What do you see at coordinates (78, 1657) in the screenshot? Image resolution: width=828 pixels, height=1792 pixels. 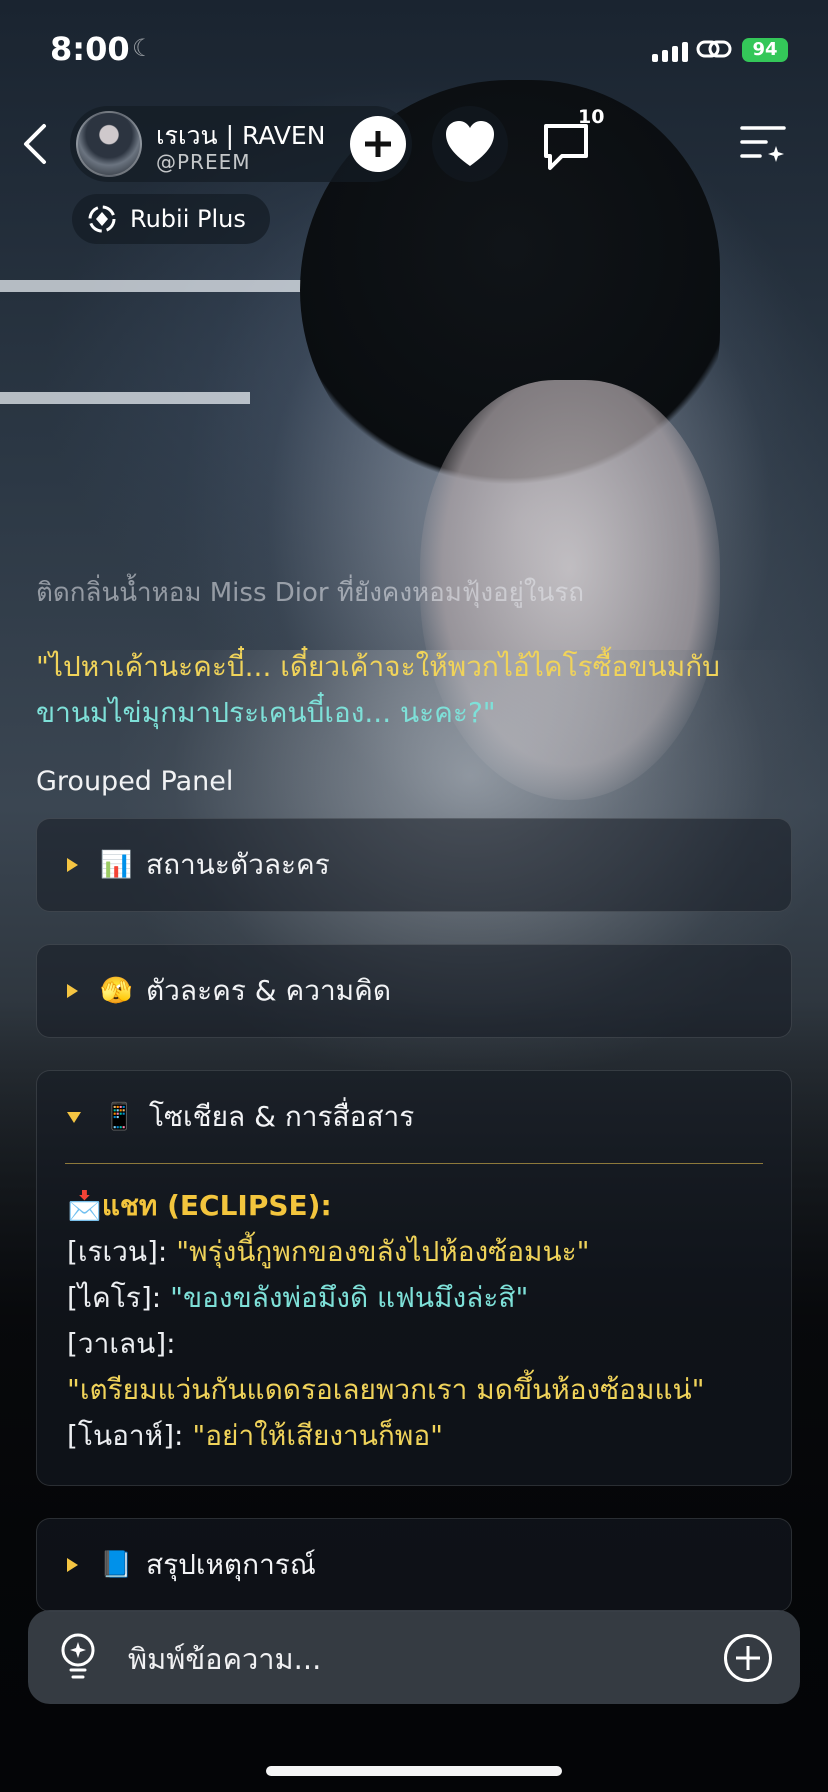 I see `lightbulb-icon` at bounding box center [78, 1657].